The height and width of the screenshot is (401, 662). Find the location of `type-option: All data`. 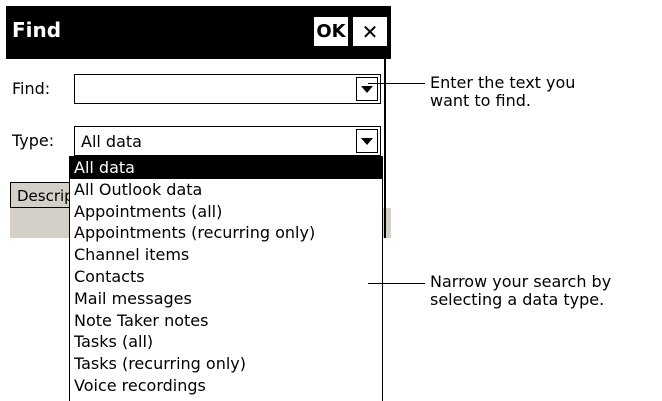

type-option: All data is located at coordinates (226, 168).